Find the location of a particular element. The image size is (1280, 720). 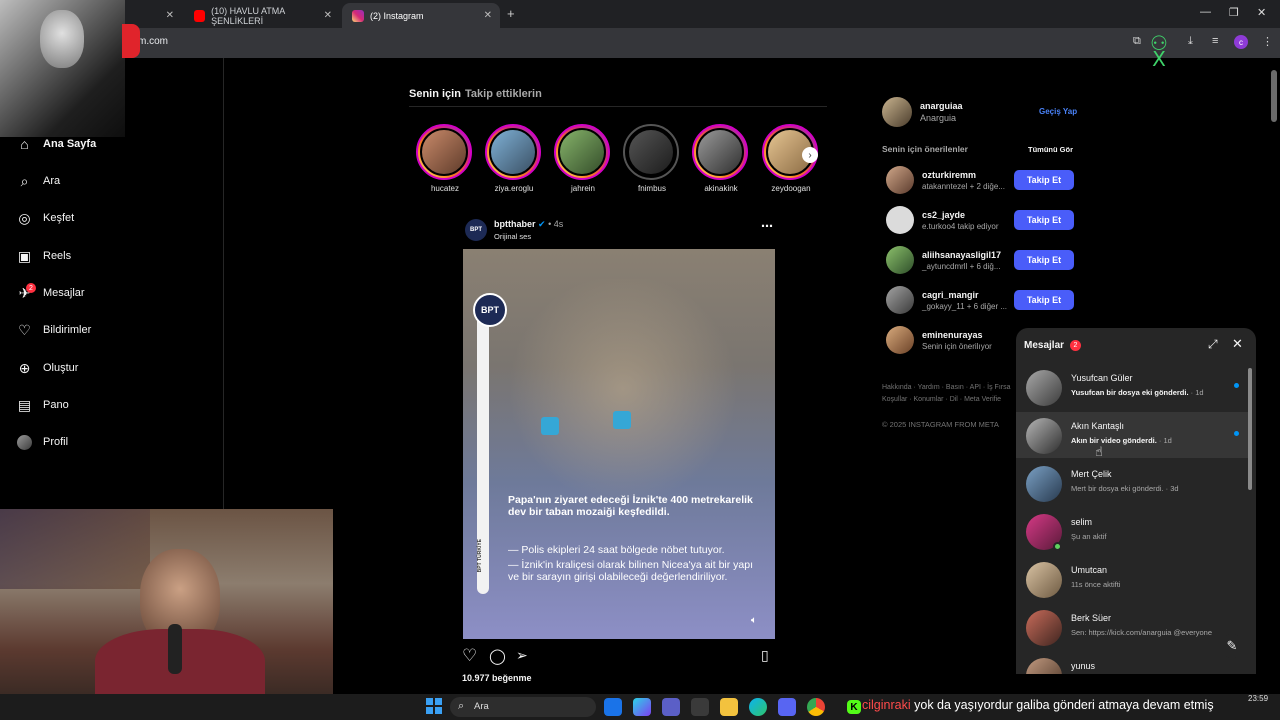

story-item: jahrein is located at coordinates (583, 158).